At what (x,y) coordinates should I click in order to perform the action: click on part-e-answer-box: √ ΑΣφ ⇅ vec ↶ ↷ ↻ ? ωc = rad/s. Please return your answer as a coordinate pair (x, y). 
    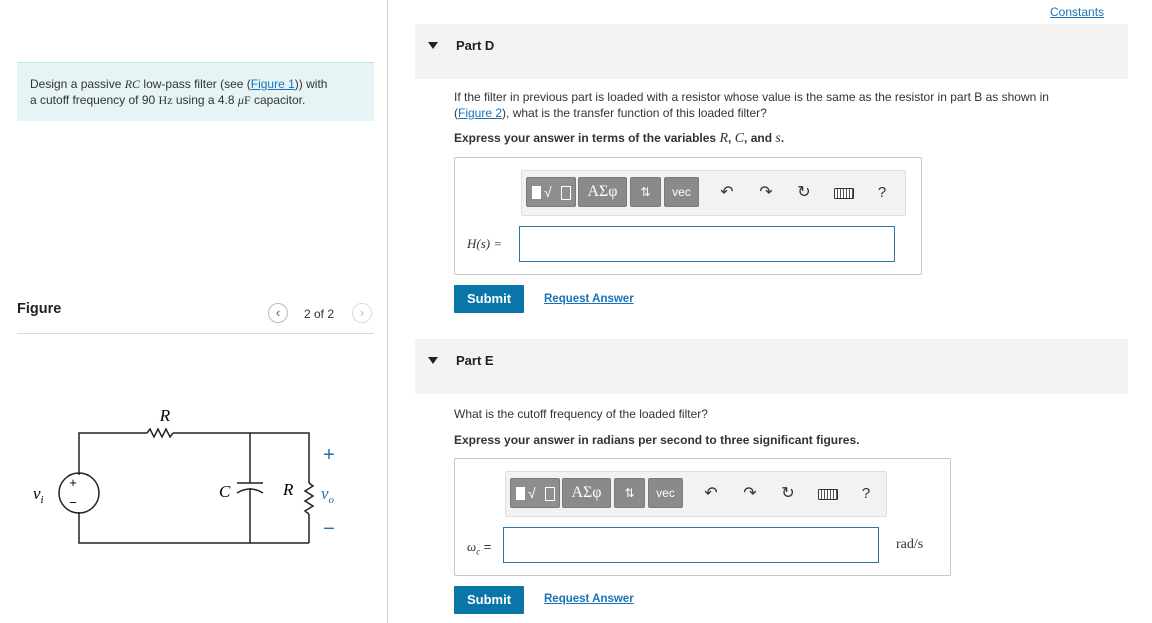
    Looking at the image, I should click on (702, 517).